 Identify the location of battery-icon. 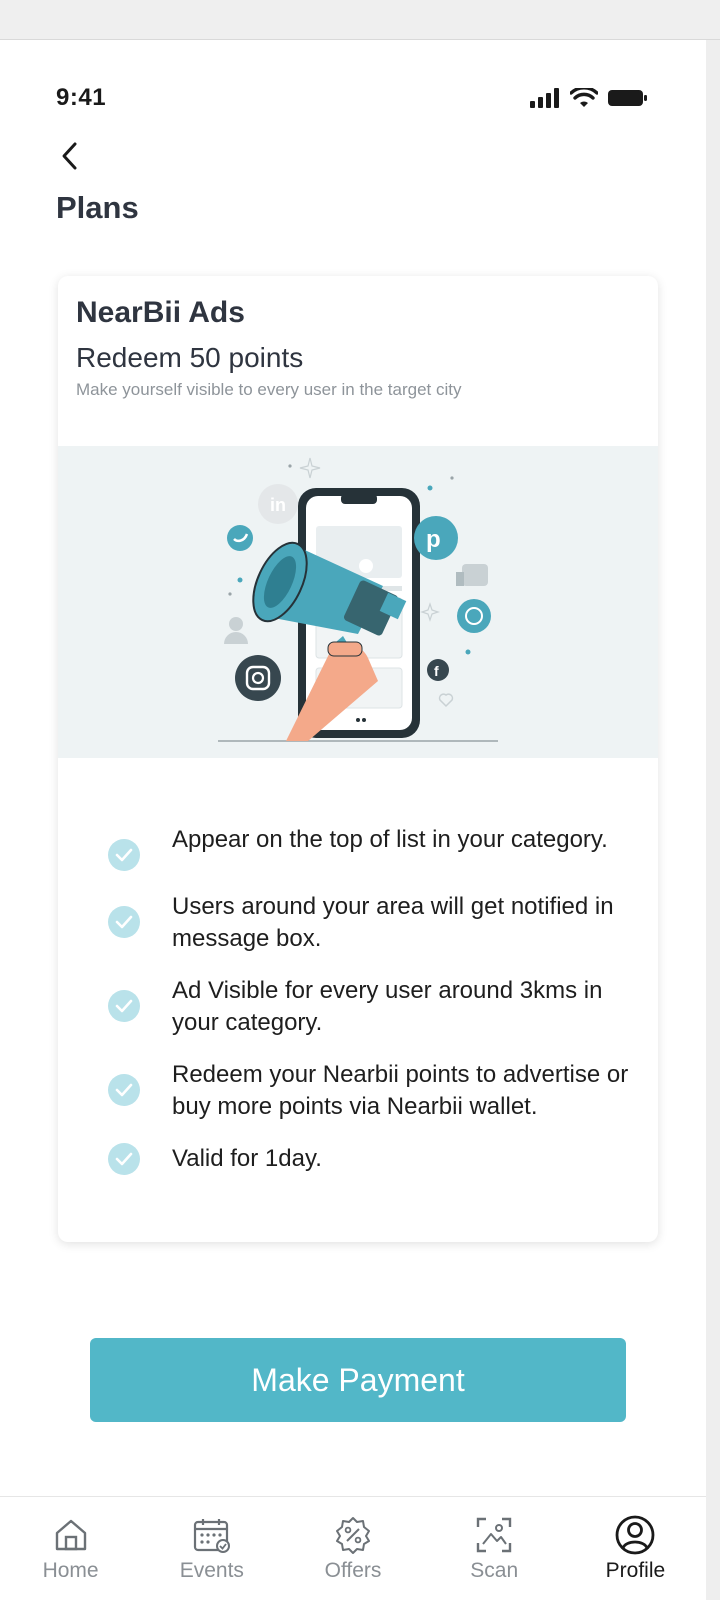
(627, 98).